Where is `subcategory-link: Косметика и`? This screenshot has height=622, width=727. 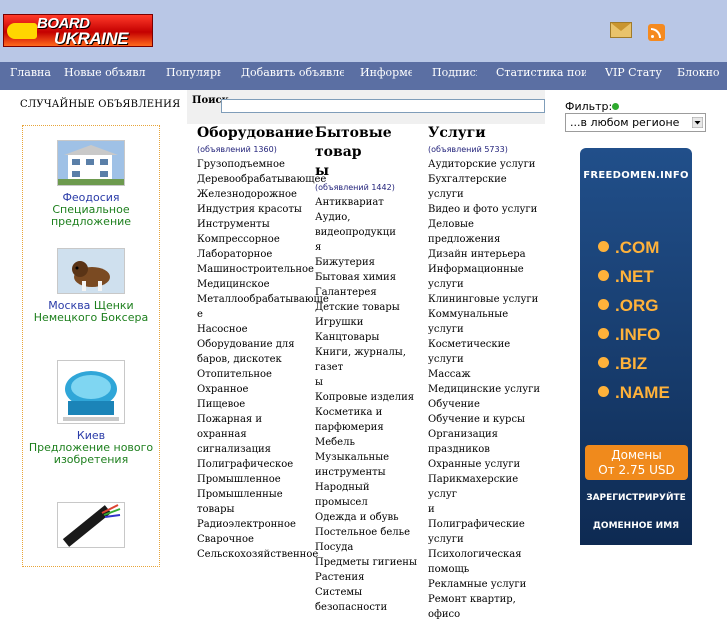 subcategory-link: Косметика и is located at coordinates (369, 412).